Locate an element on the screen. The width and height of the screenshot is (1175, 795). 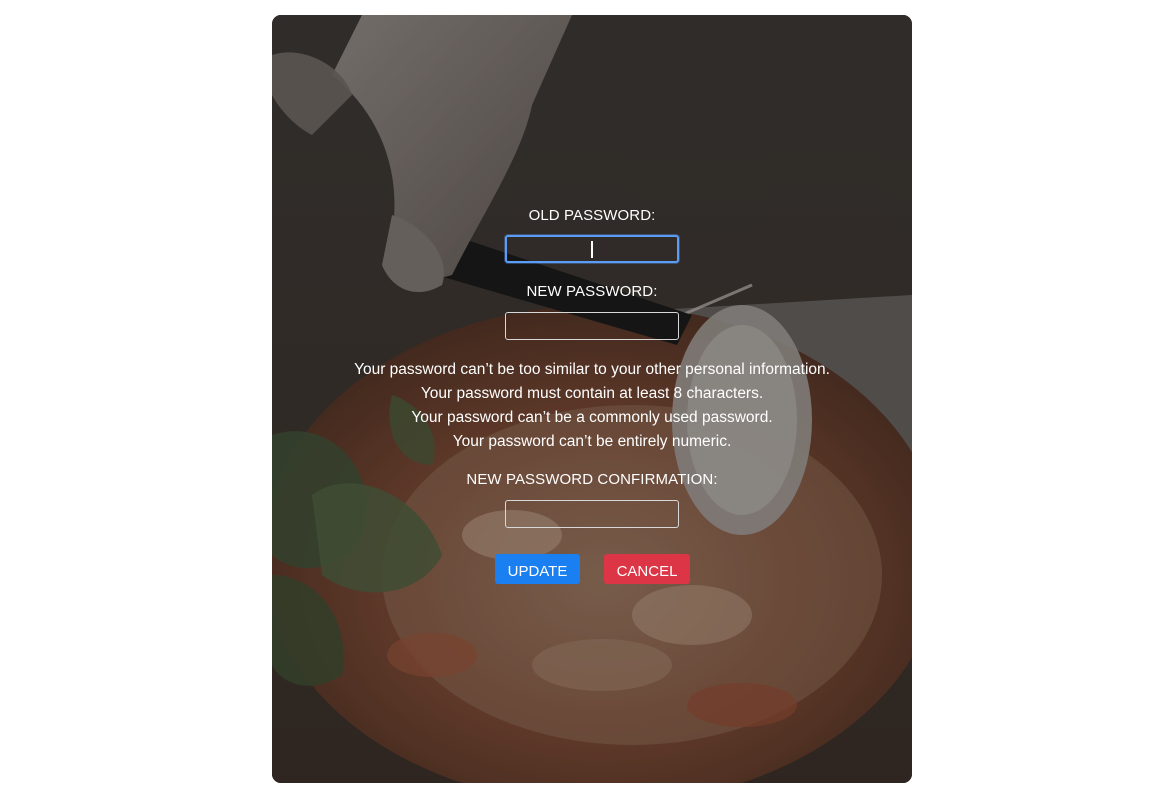
cancel-button: CANCEL is located at coordinates (647, 569).